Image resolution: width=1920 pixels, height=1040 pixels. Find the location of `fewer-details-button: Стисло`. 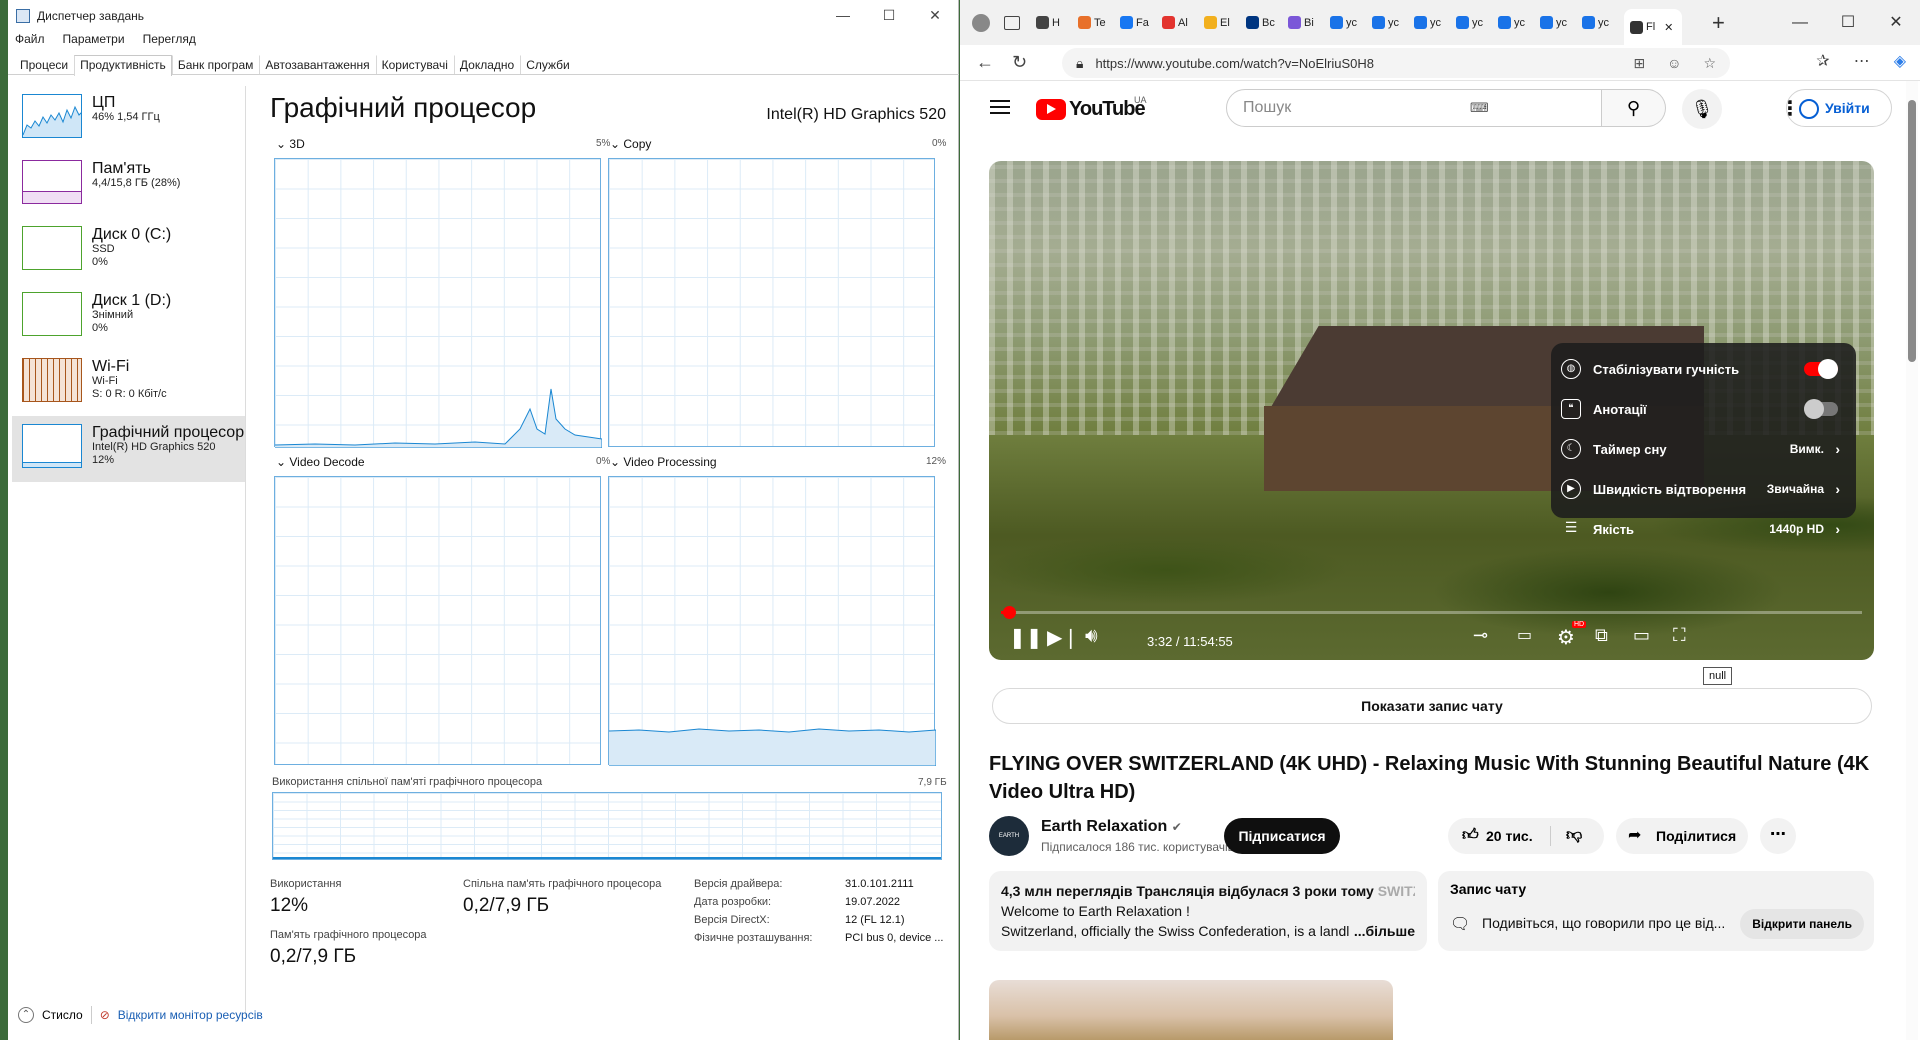

fewer-details-button: Стисло is located at coordinates (62, 1015).